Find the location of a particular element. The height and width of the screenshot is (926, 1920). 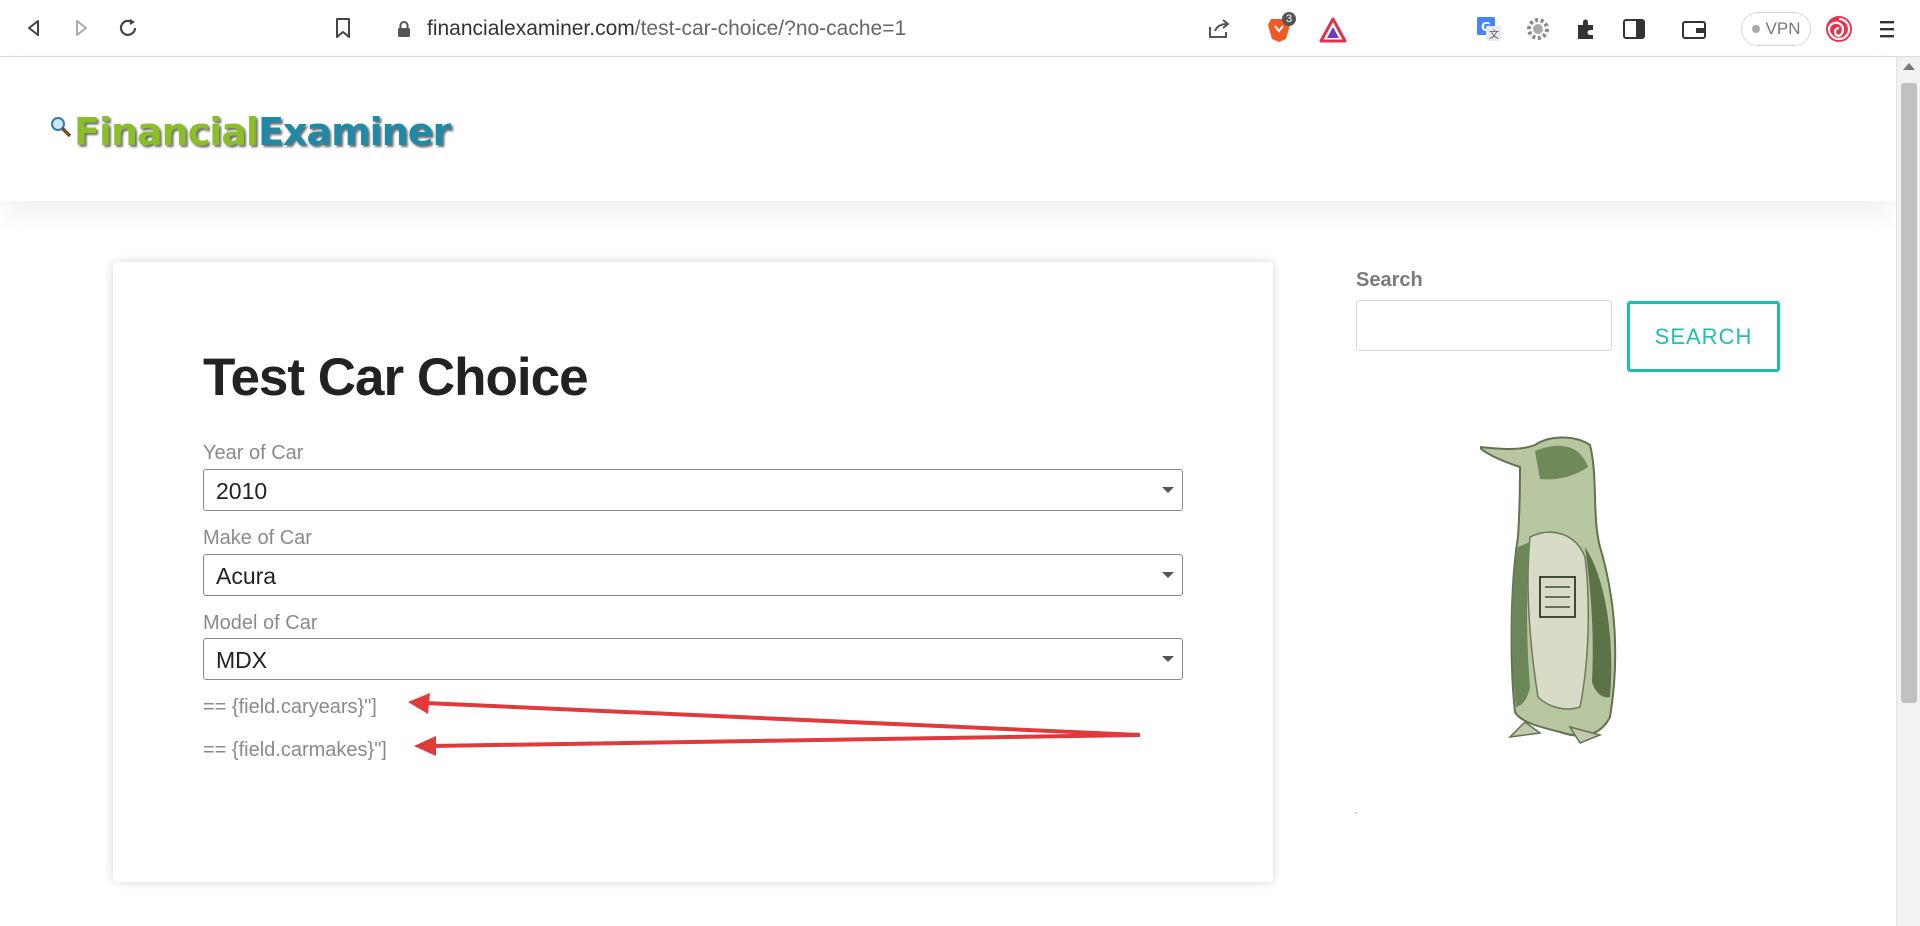

search-input is located at coordinates (1484, 325).